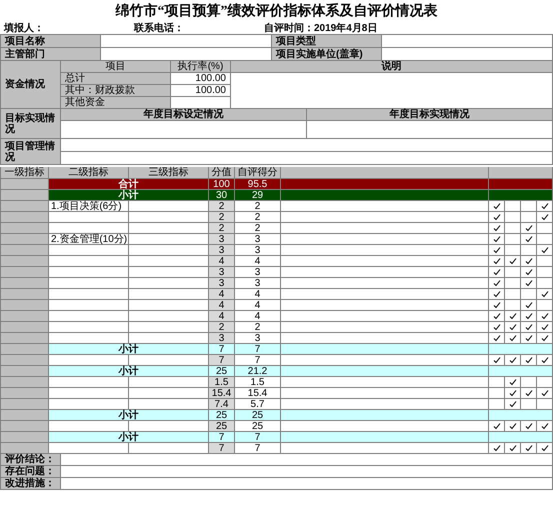 The width and height of the screenshot is (553, 526). Describe the element at coordinates (116, 79) in the screenshot. I see `row-label: 总计` at that location.